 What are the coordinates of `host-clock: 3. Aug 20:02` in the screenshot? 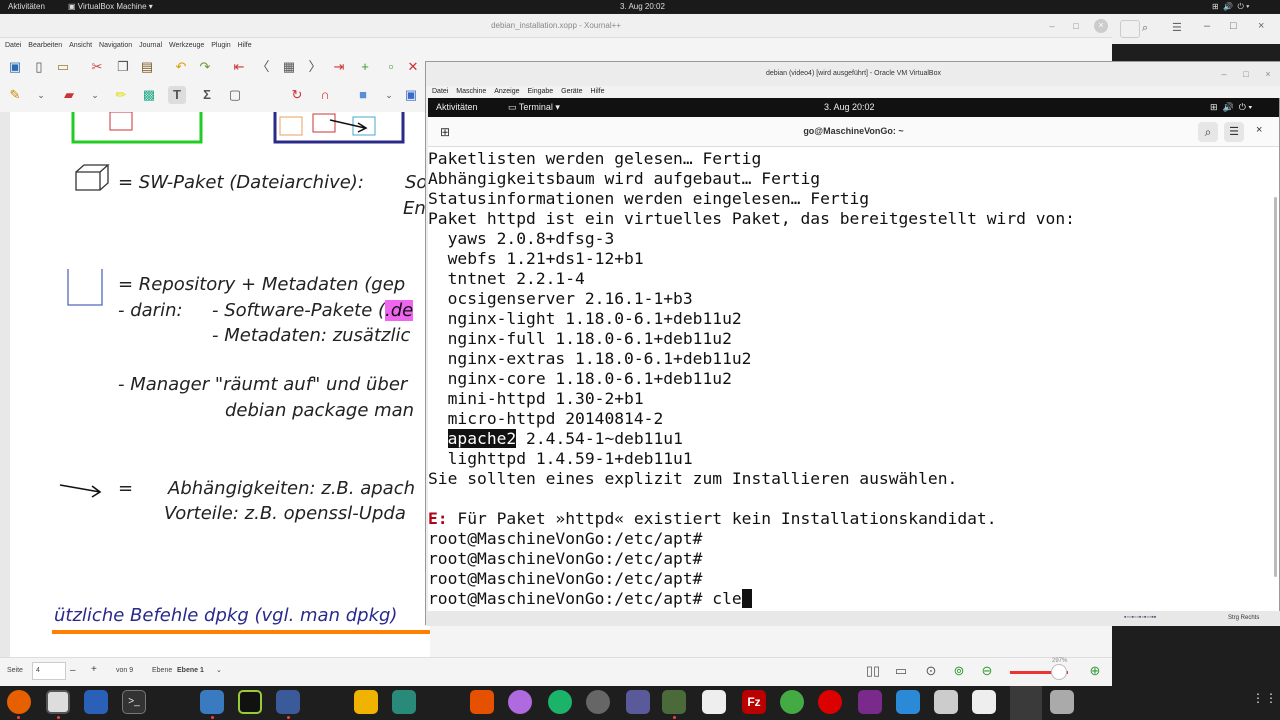 It's located at (642, 6).